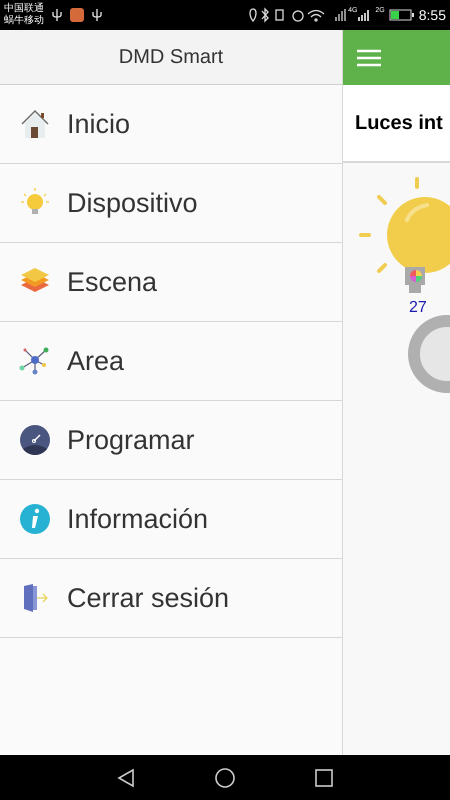 Image resolution: width=450 pixels, height=800 pixels. I want to click on drawer-menu-item: Escena, so click(171, 282).